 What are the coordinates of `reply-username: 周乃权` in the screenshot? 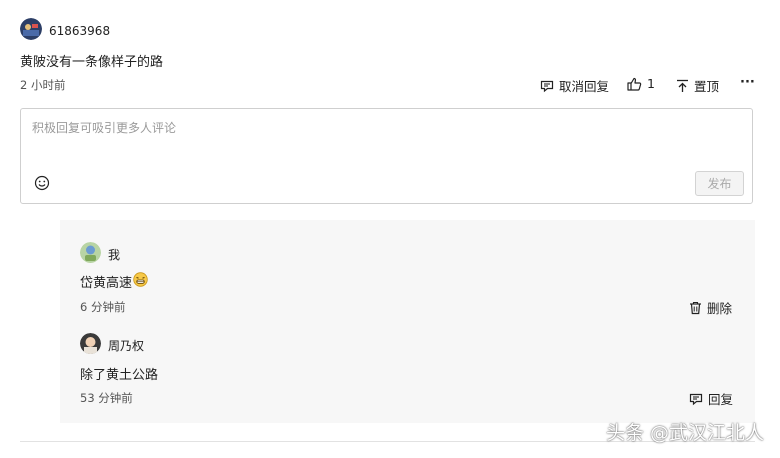 It's located at (126, 345).